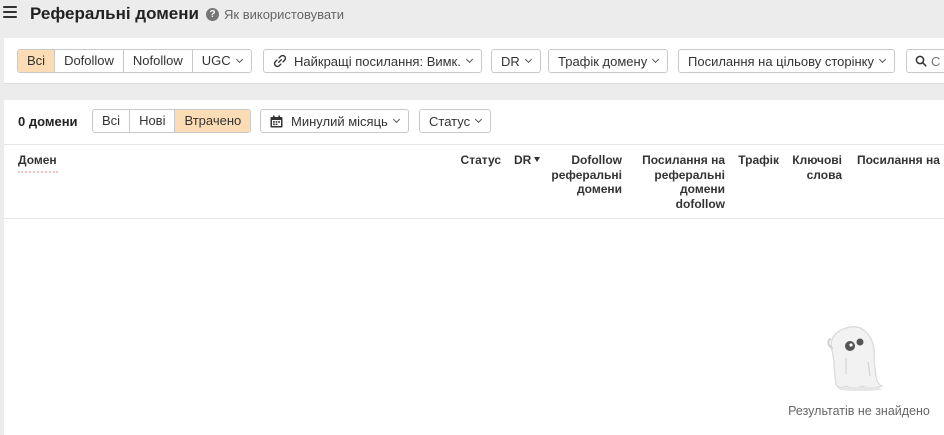  I want to click on column-traffic: Трафік, so click(755, 160).